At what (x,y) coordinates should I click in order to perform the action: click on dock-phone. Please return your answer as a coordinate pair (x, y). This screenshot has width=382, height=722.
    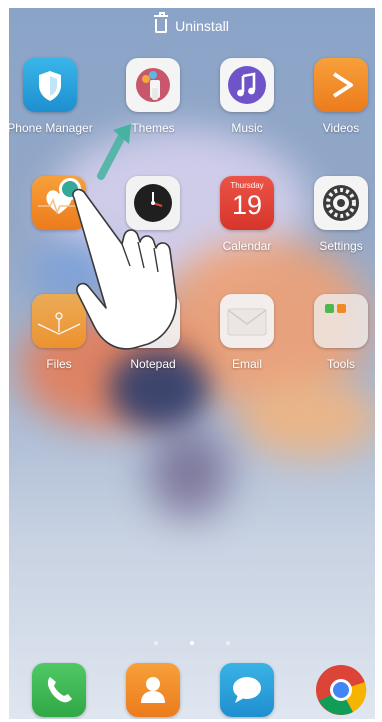
    Looking at the image, I should click on (59, 690).